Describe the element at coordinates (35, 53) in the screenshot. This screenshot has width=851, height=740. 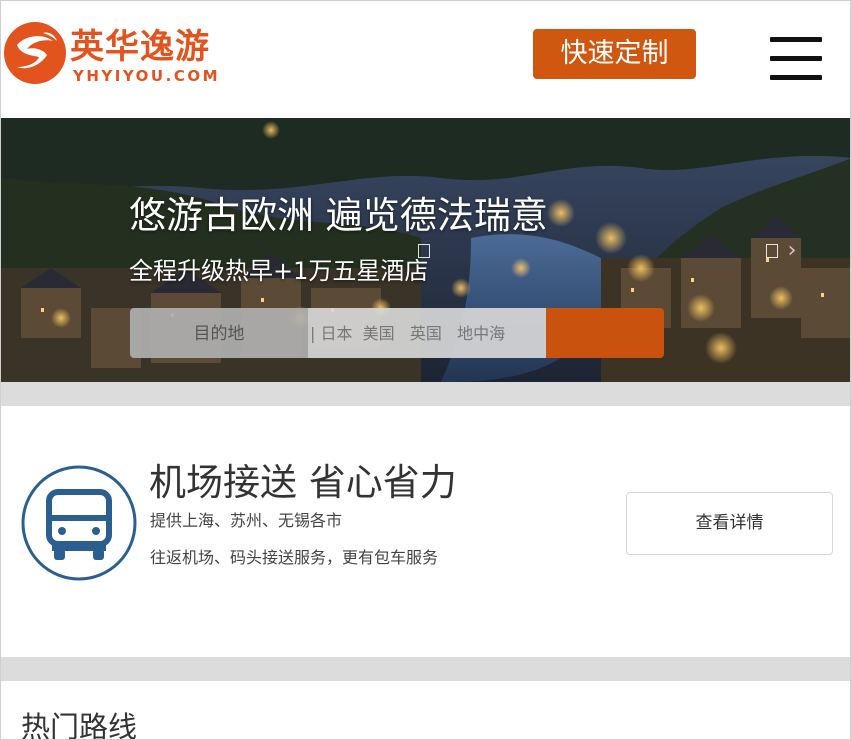
I see `logo-mark-icon` at that location.